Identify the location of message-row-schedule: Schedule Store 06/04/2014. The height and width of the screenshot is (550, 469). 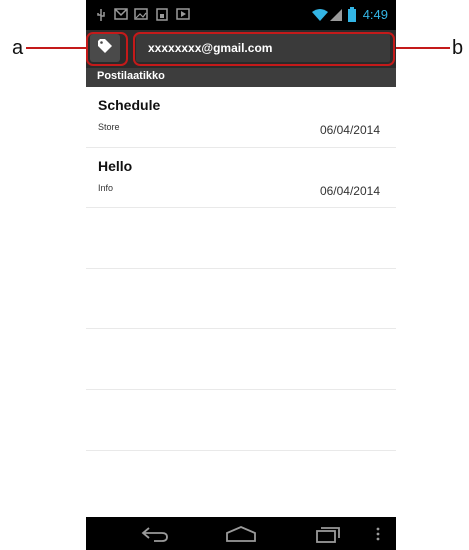
(241, 117).